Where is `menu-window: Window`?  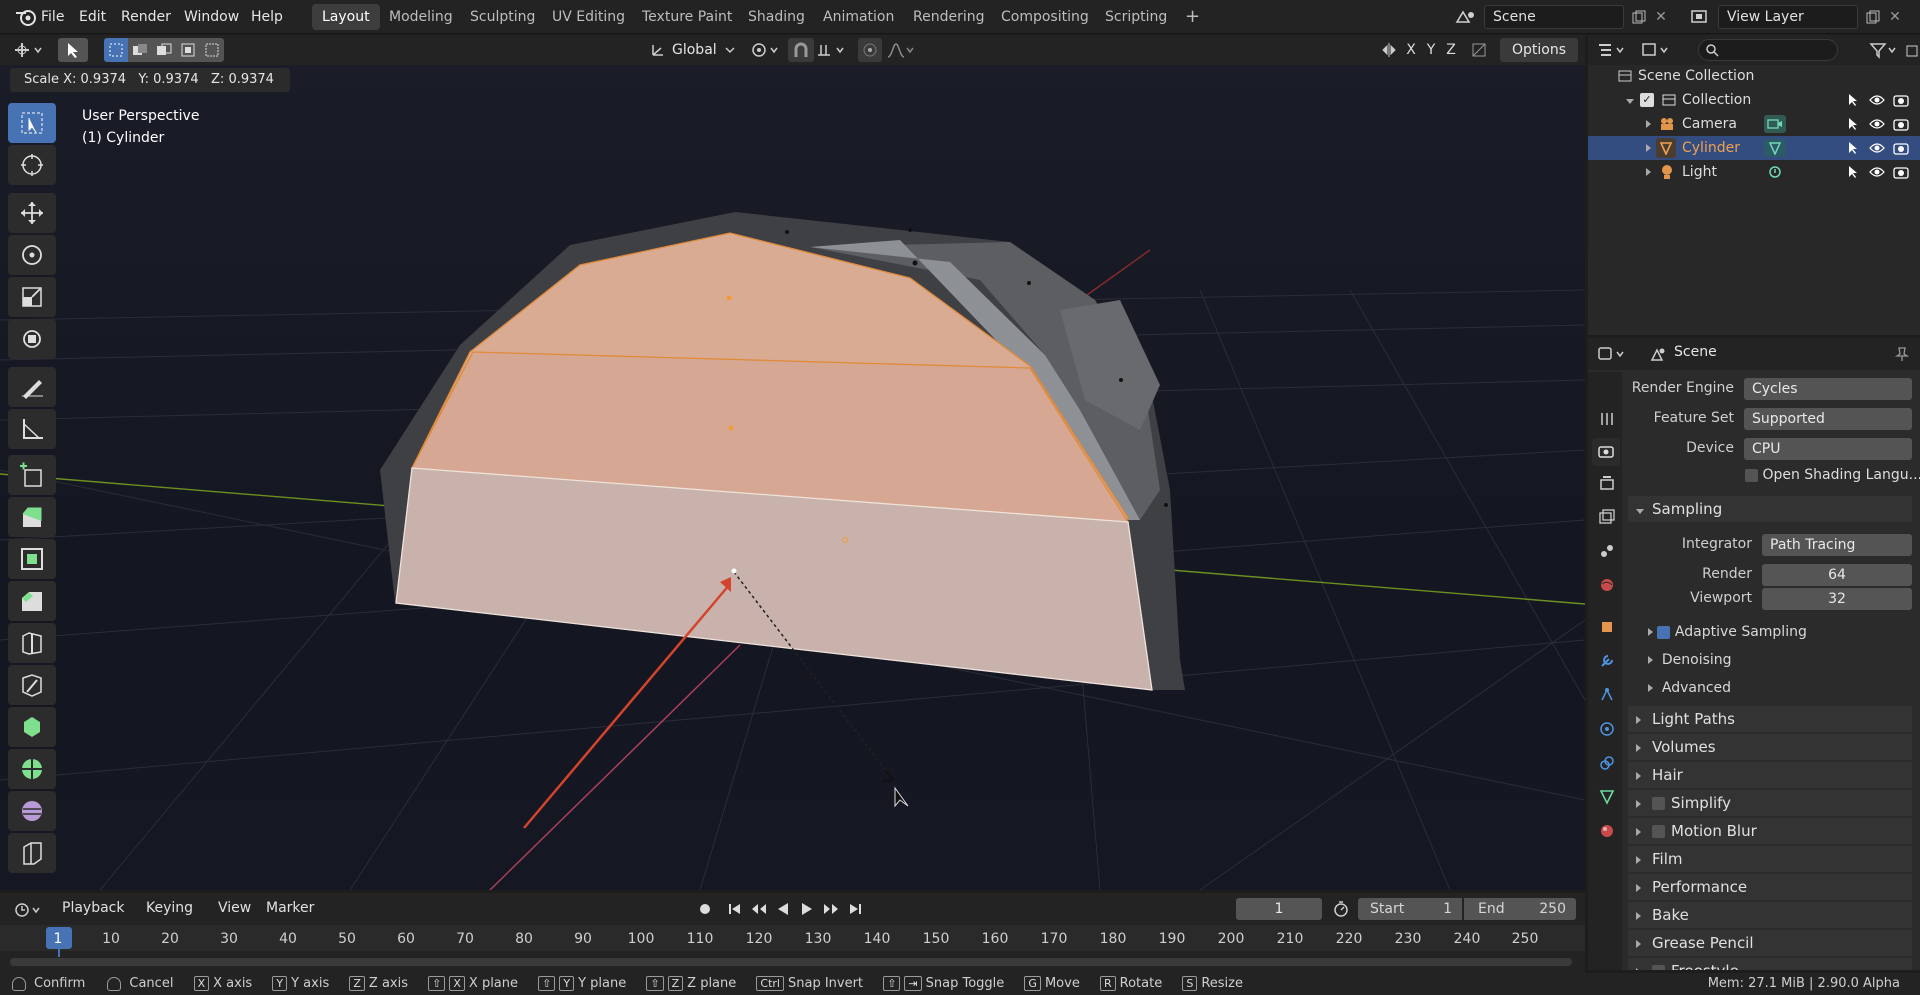 menu-window: Window is located at coordinates (211, 17).